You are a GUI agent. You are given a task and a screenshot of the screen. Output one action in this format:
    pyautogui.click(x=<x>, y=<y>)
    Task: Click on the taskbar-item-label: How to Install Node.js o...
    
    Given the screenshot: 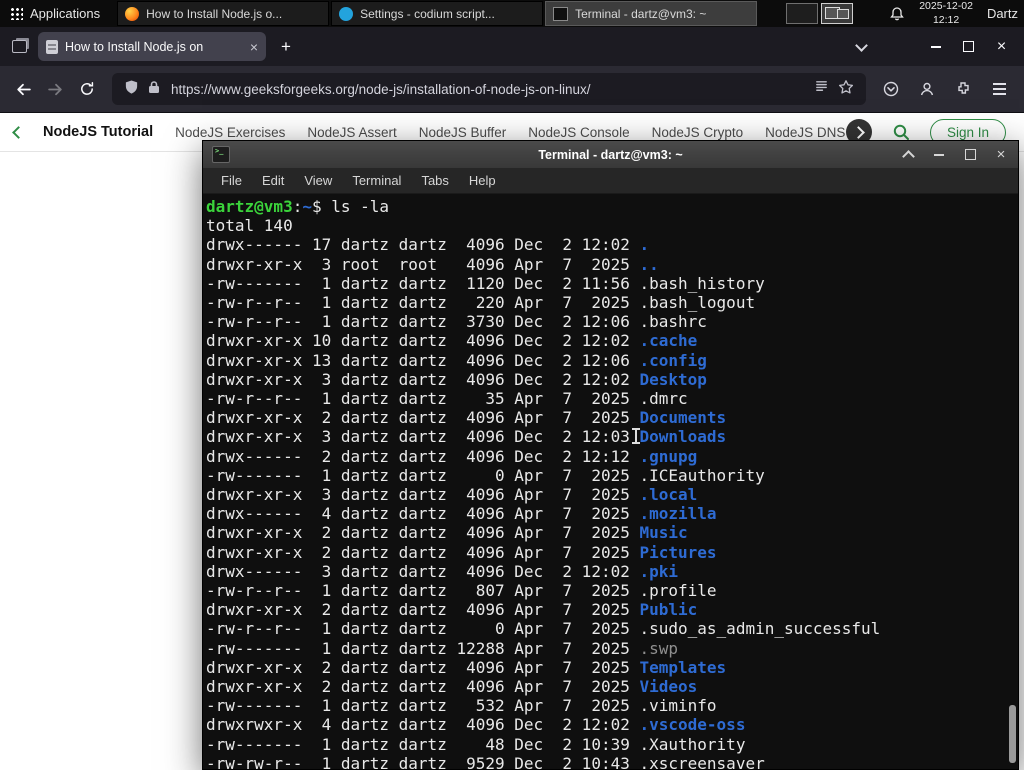 What is the action you would take?
    pyautogui.click(x=214, y=13)
    